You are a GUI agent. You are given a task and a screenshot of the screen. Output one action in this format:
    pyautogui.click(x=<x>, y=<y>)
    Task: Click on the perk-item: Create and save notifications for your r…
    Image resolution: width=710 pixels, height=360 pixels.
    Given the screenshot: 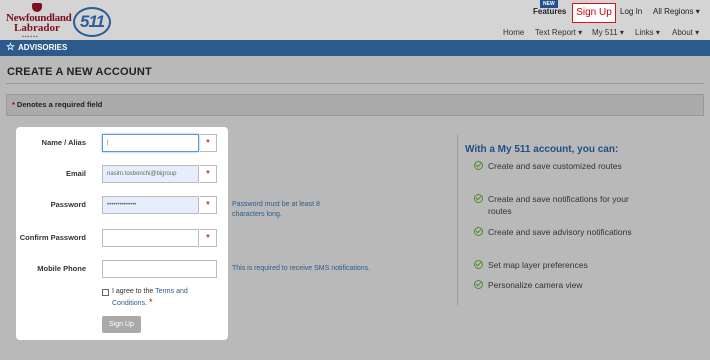 What is the action you would take?
    pyautogui.click(x=559, y=205)
    